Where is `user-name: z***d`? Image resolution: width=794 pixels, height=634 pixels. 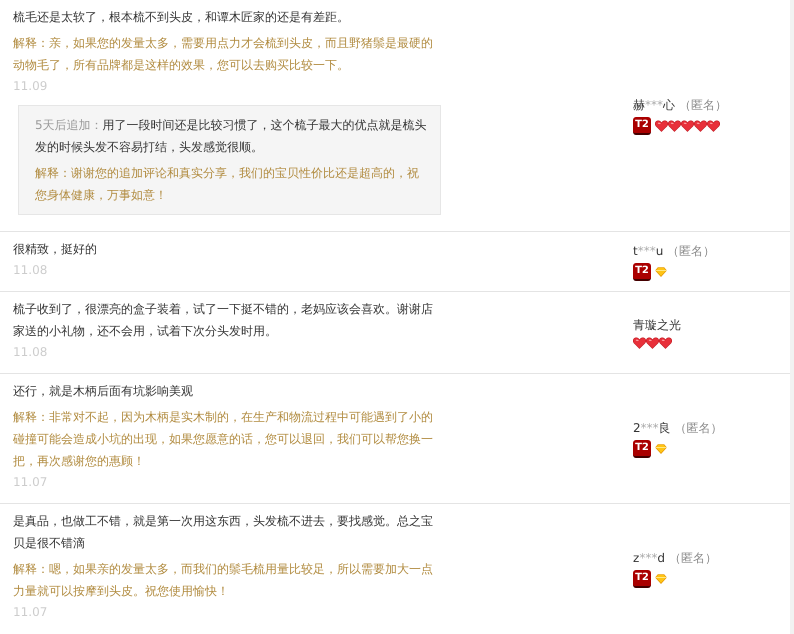
user-name: z***d is located at coordinates (649, 558).